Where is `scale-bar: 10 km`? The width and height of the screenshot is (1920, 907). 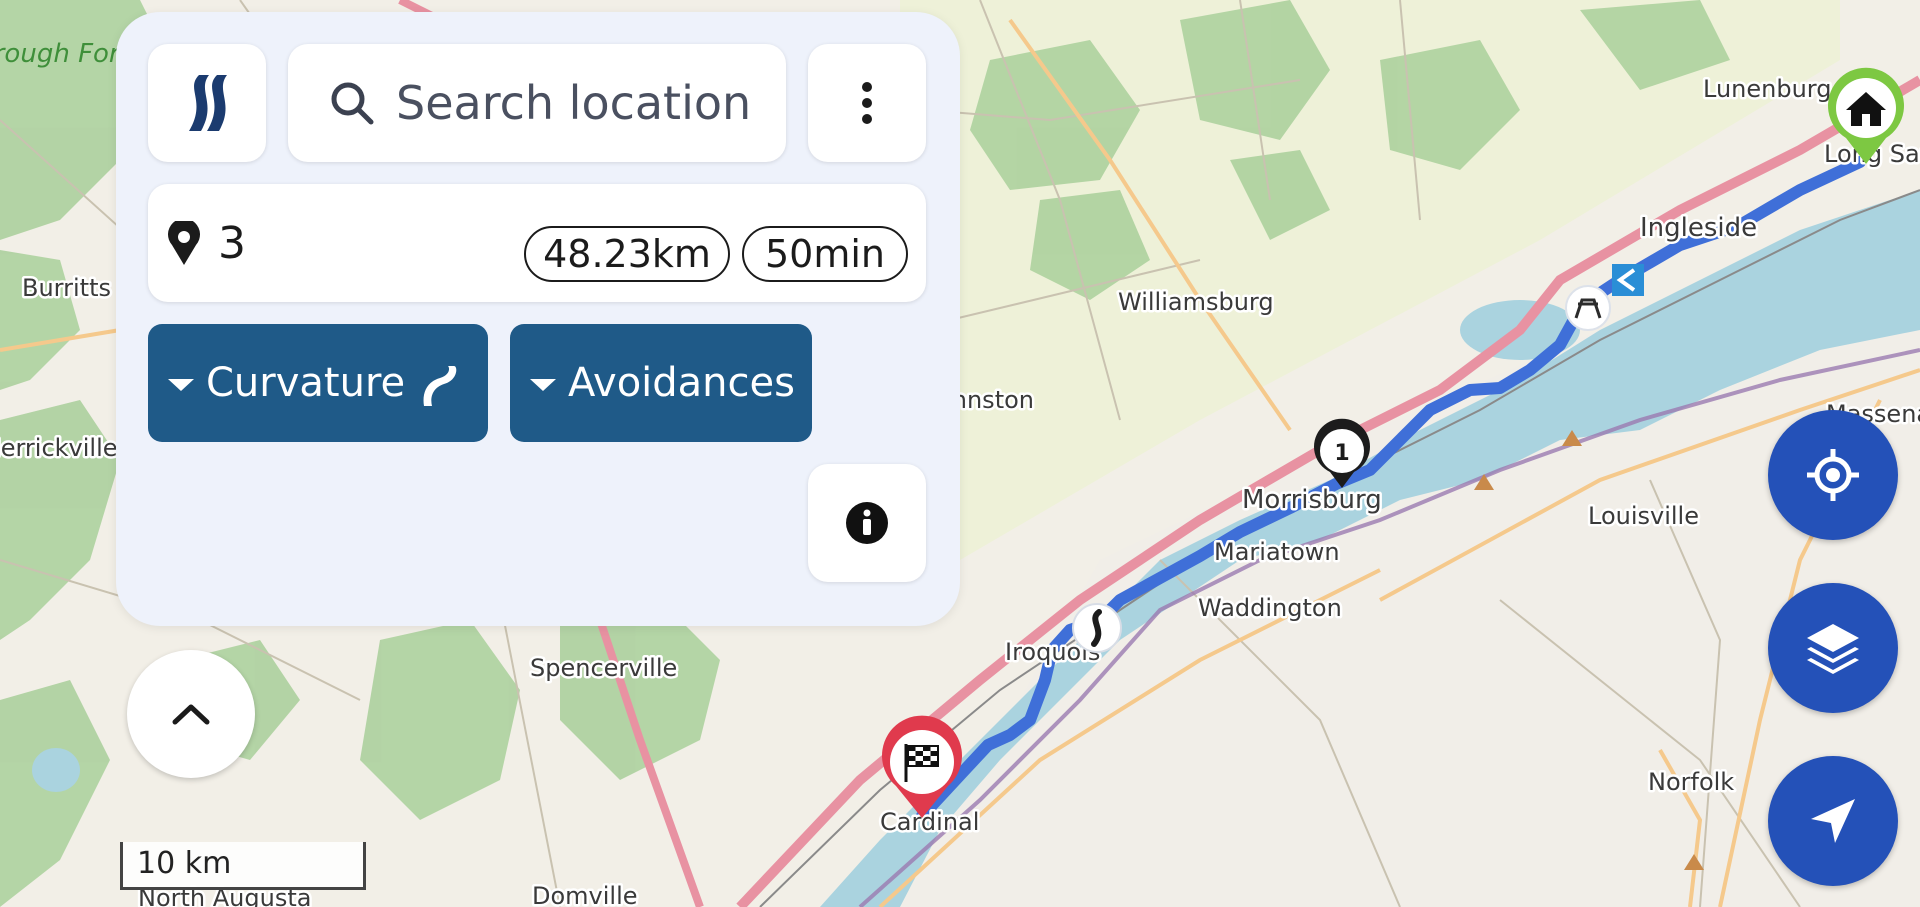 scale-bar: 10 km is located at coordinates (243, 866).